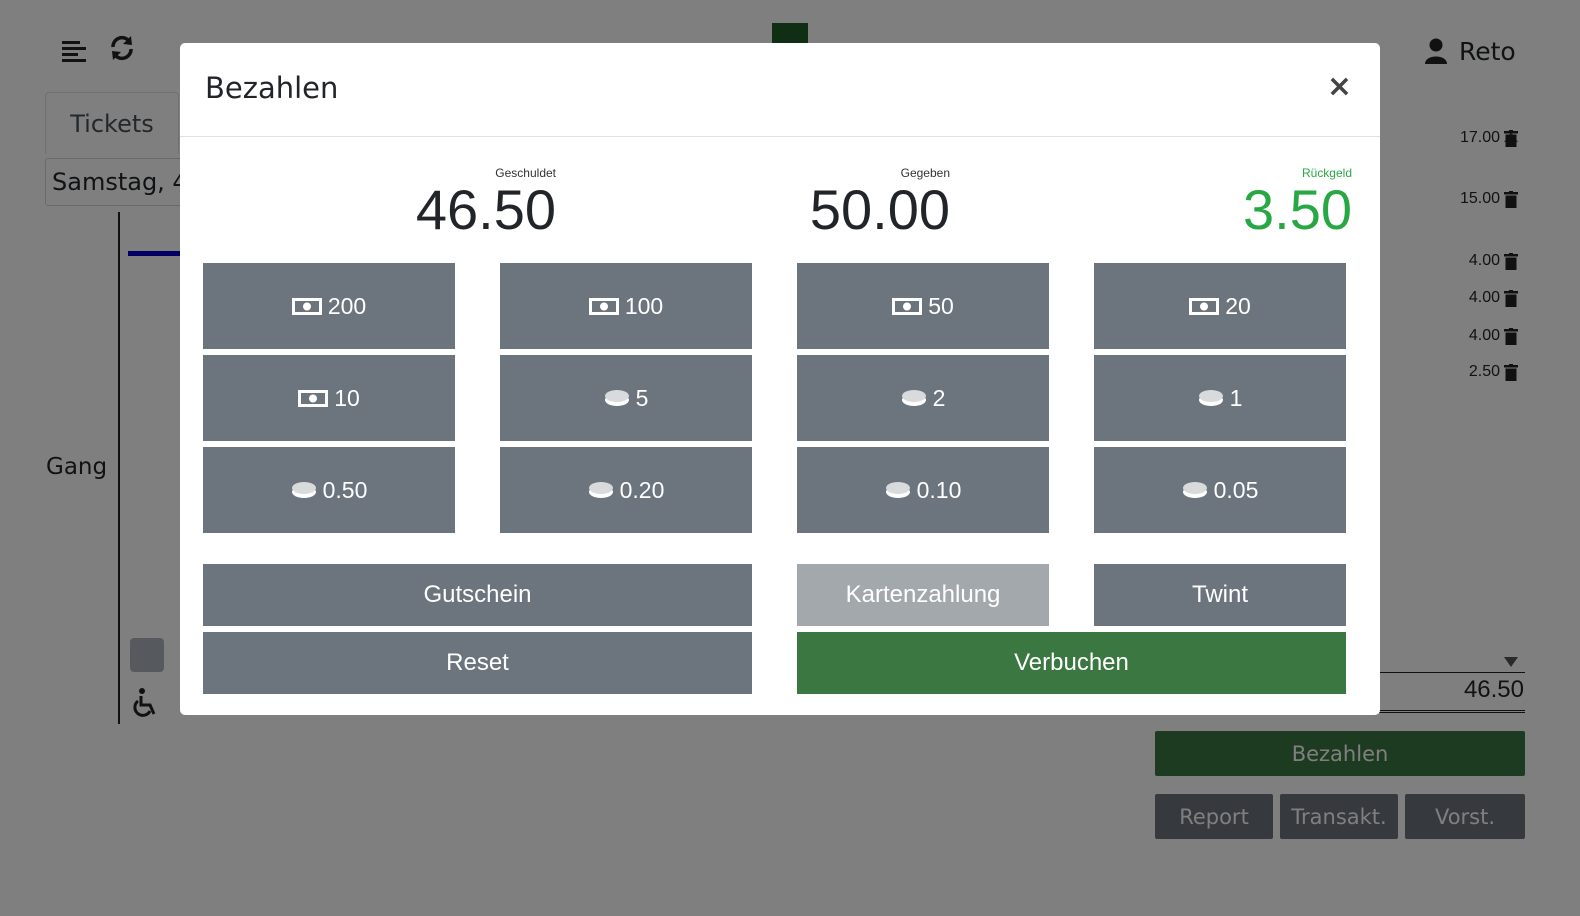 This screenshot has width=1580, height=916. Describe the element at coordinates (1071, 663) in the screenshot. I see `book-button: Verbuchen` at that location.